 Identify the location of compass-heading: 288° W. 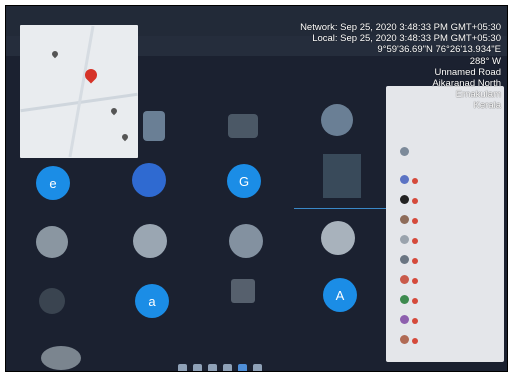
(485, 61).